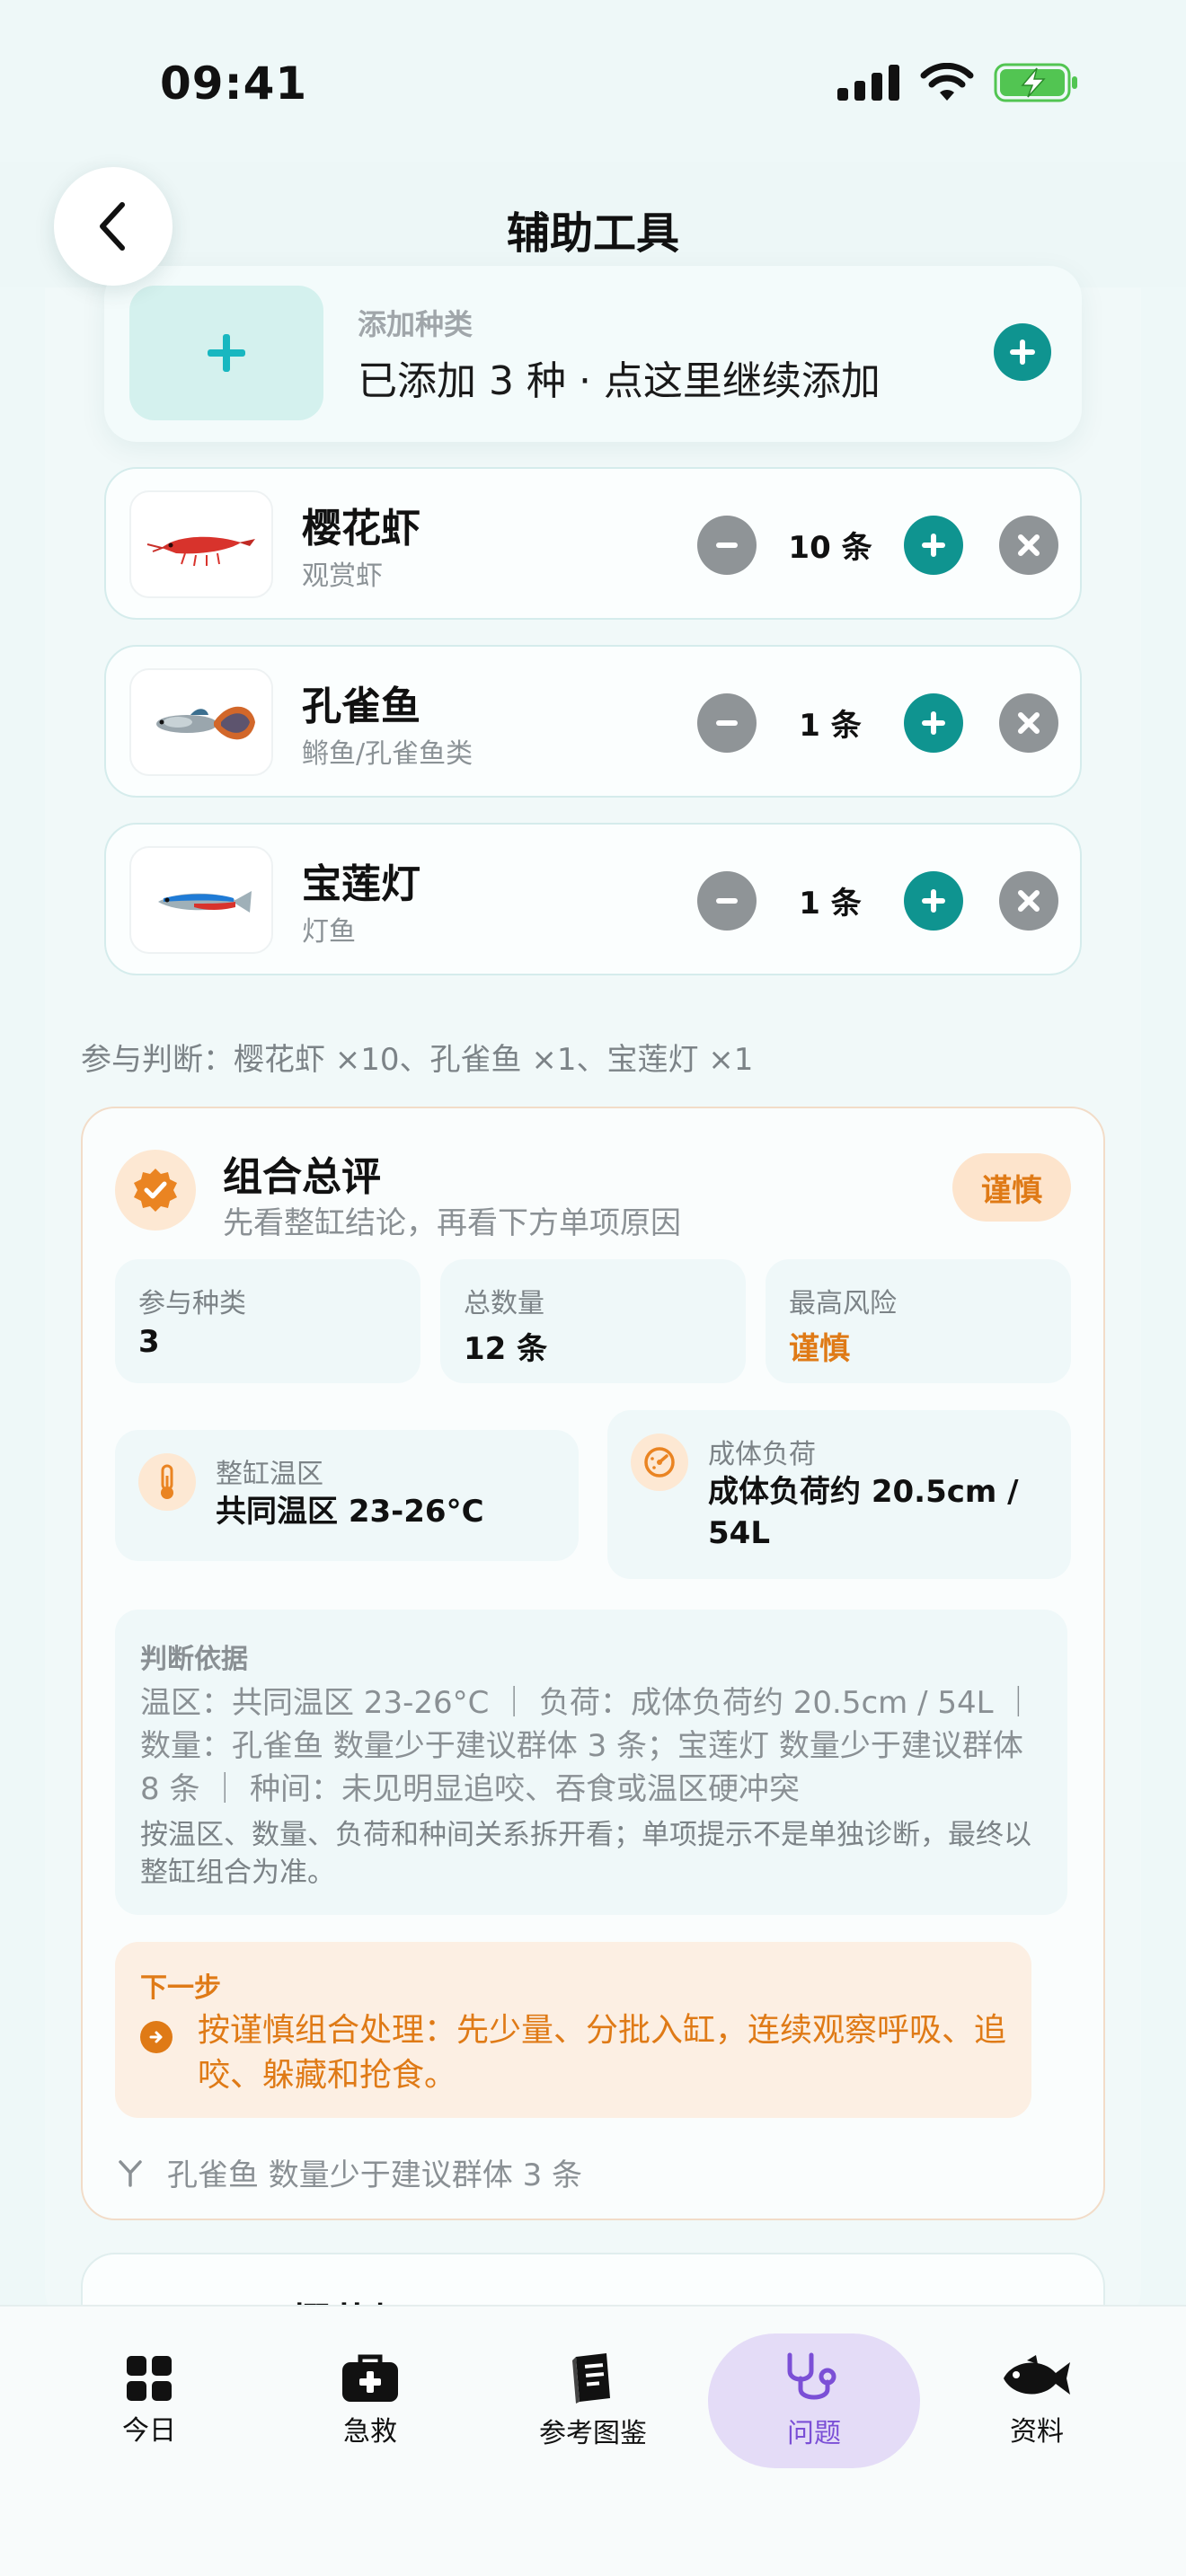 The image size is (1186, 2576). I want to click on temperature-range-box: 整缸温区 共同温区 23-26°C, so click(347, 1495).